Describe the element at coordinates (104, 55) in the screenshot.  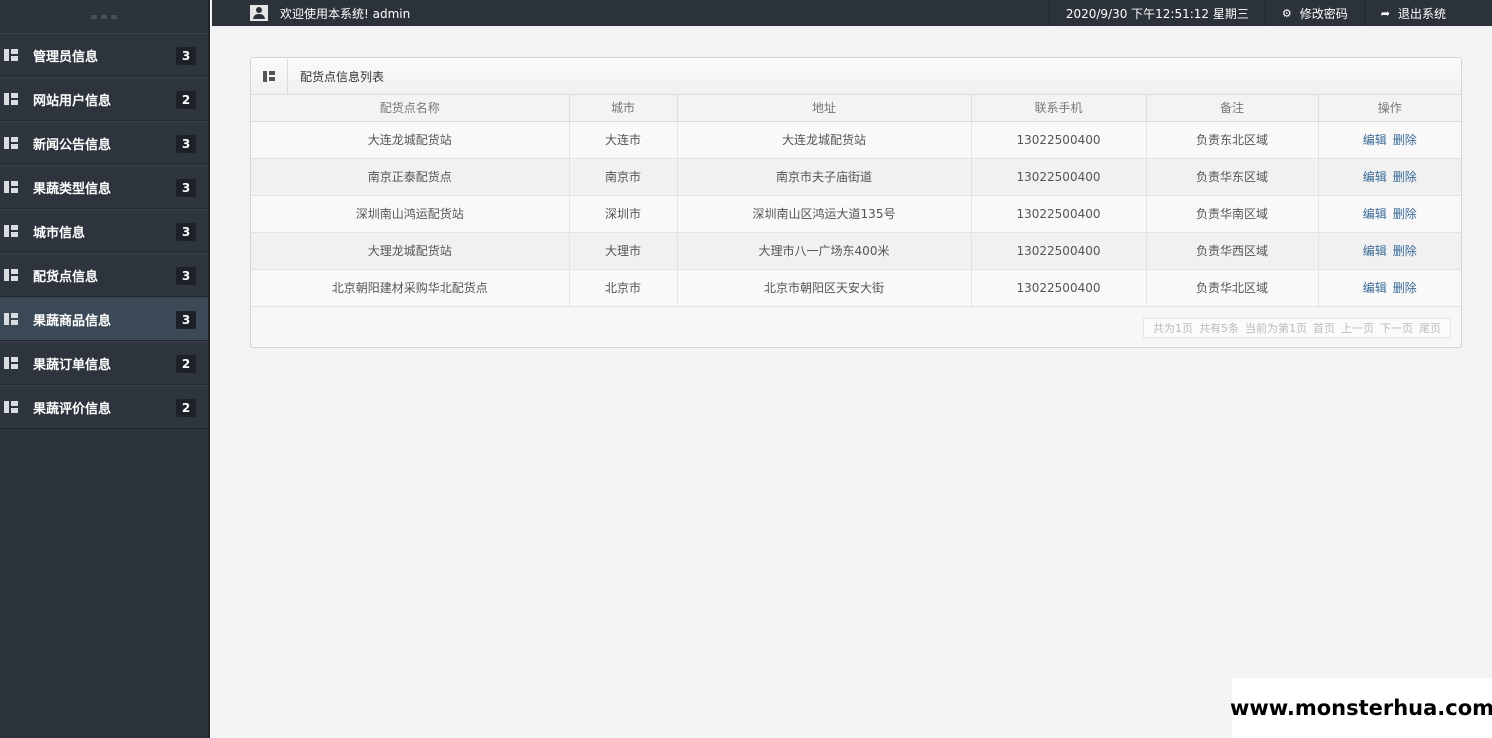
I see `sidebar-item: 管理员信息 3` at that location.